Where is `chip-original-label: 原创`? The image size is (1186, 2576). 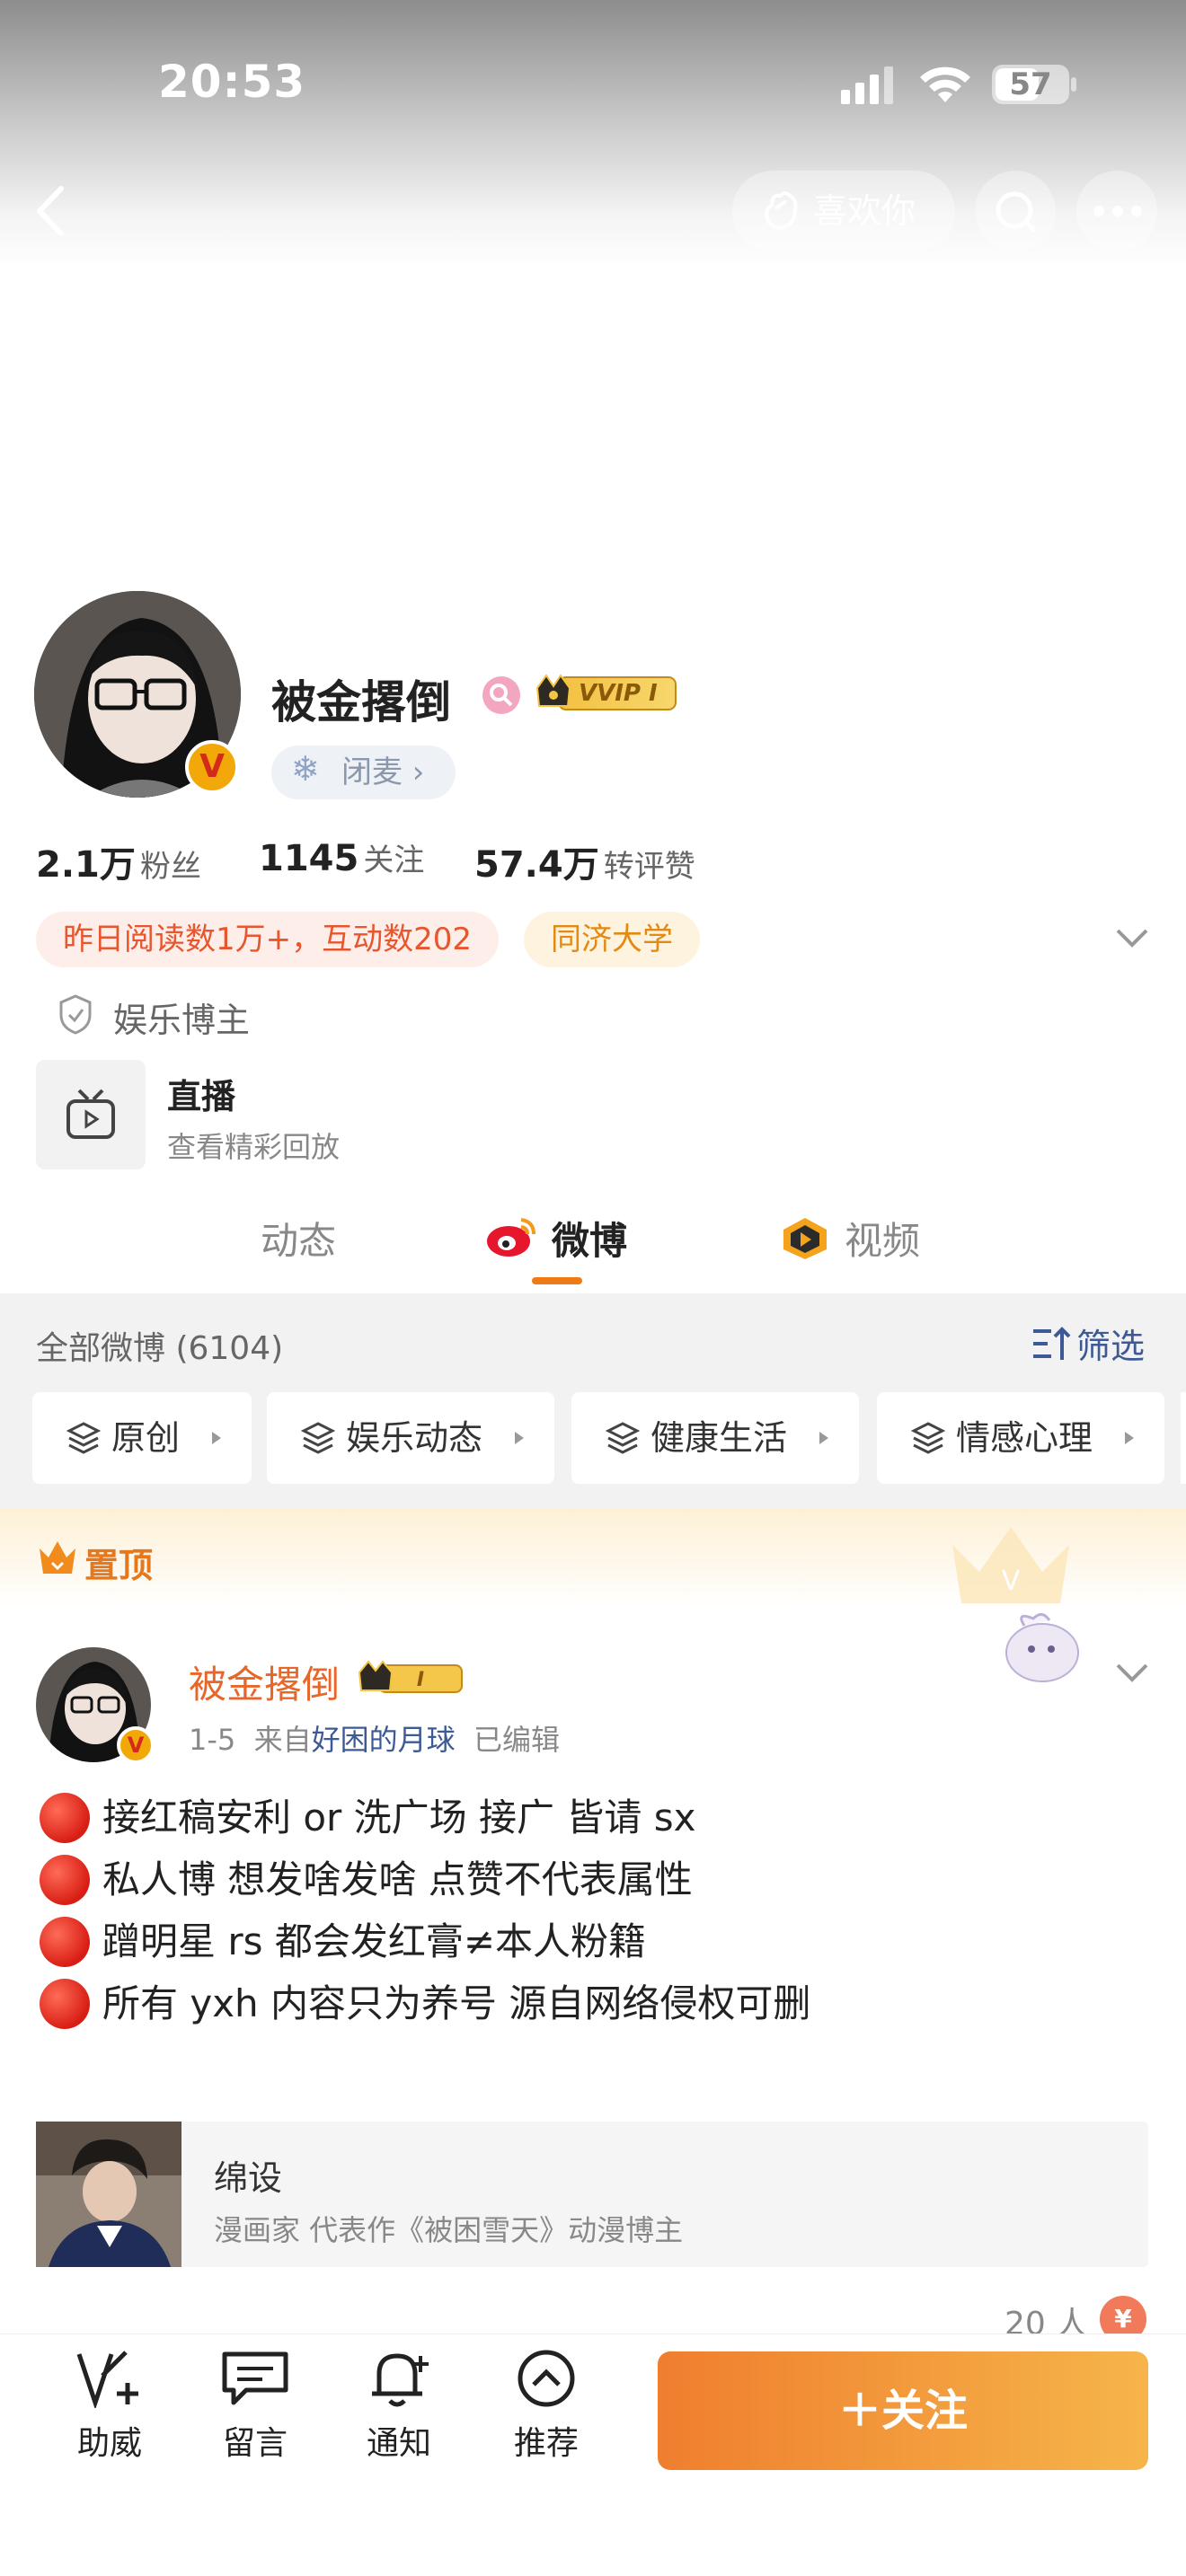 chip-original-label: 原创 is located at coordinates (146, 1438).